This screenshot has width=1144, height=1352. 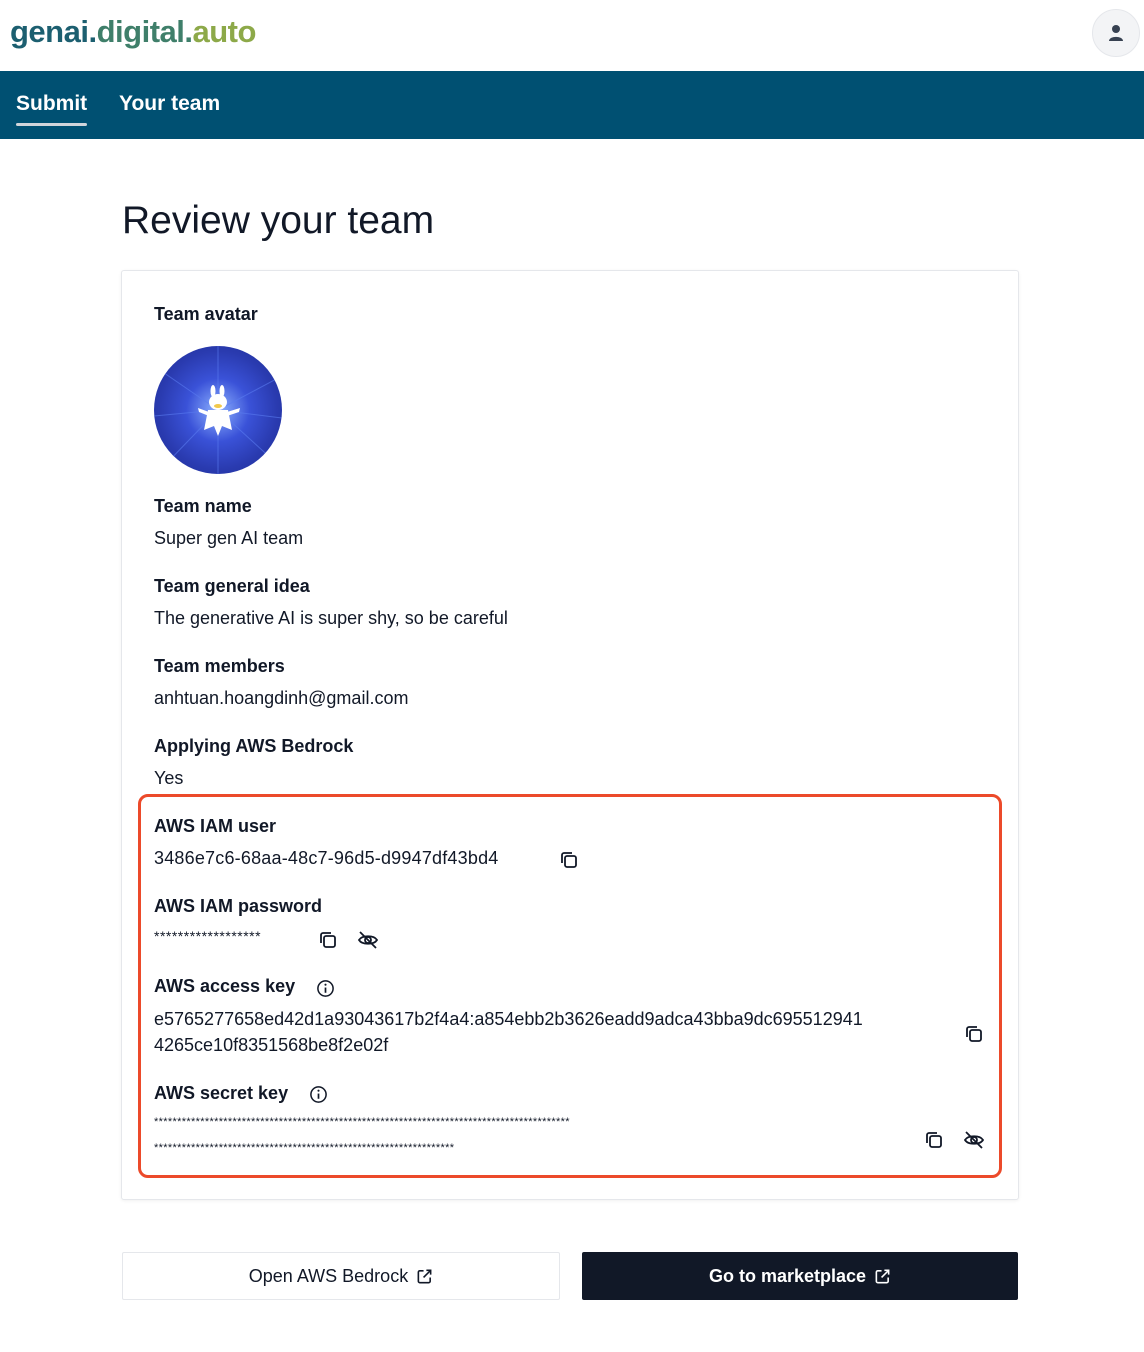 What do you see at coordinates (144, 31) in the screenshot?
I see `logo-part-digital: digital.` at bounding box center [144, 31].